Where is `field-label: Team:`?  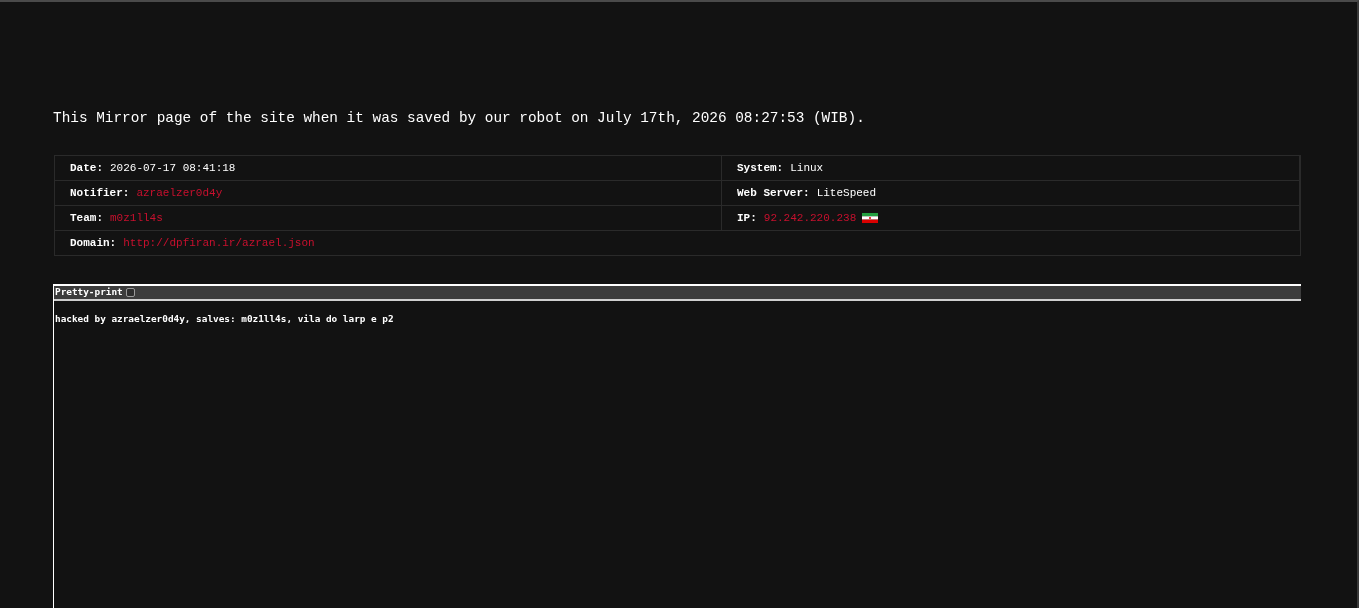 field-label: Team: is located at coordinates (86, 218).